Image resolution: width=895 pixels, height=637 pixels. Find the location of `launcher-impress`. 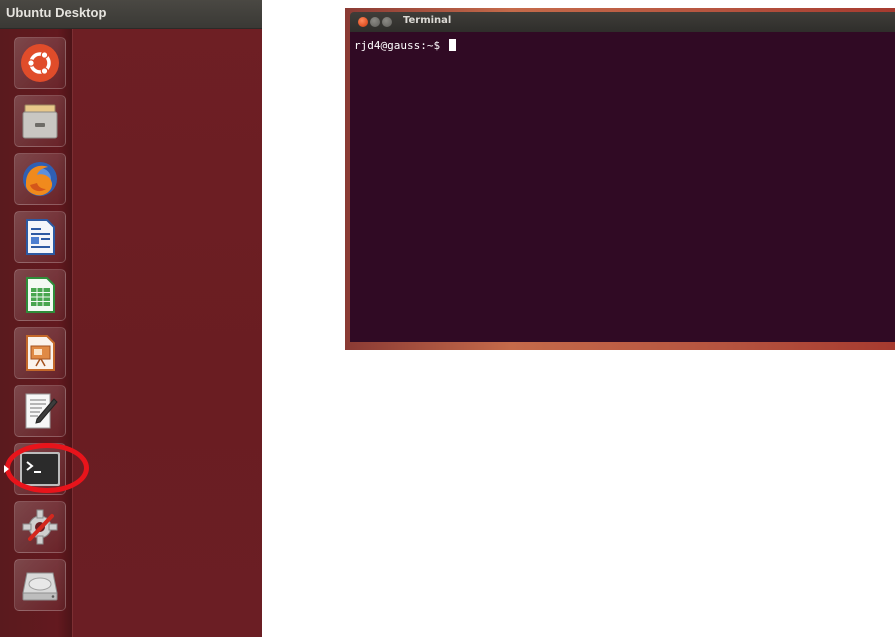

launcher-impress is located at coordinates (40, 353).